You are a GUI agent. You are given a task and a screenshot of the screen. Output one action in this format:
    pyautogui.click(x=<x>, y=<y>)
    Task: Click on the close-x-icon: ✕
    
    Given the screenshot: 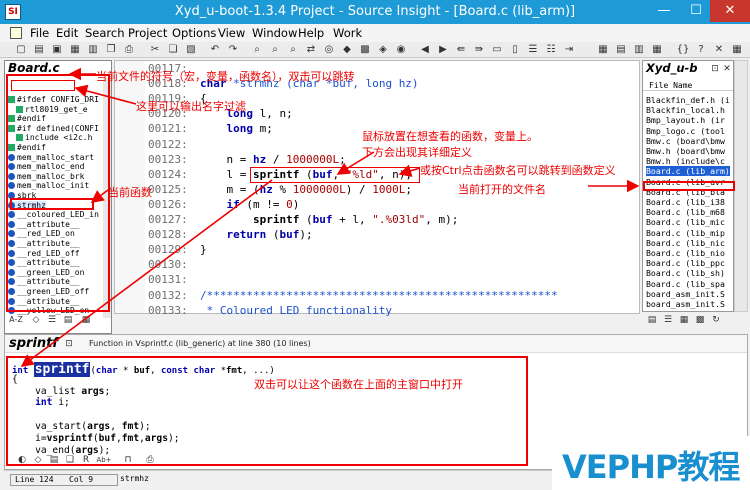 What is the action you would take?
    pyautogui.click(x=719, y=49)
    